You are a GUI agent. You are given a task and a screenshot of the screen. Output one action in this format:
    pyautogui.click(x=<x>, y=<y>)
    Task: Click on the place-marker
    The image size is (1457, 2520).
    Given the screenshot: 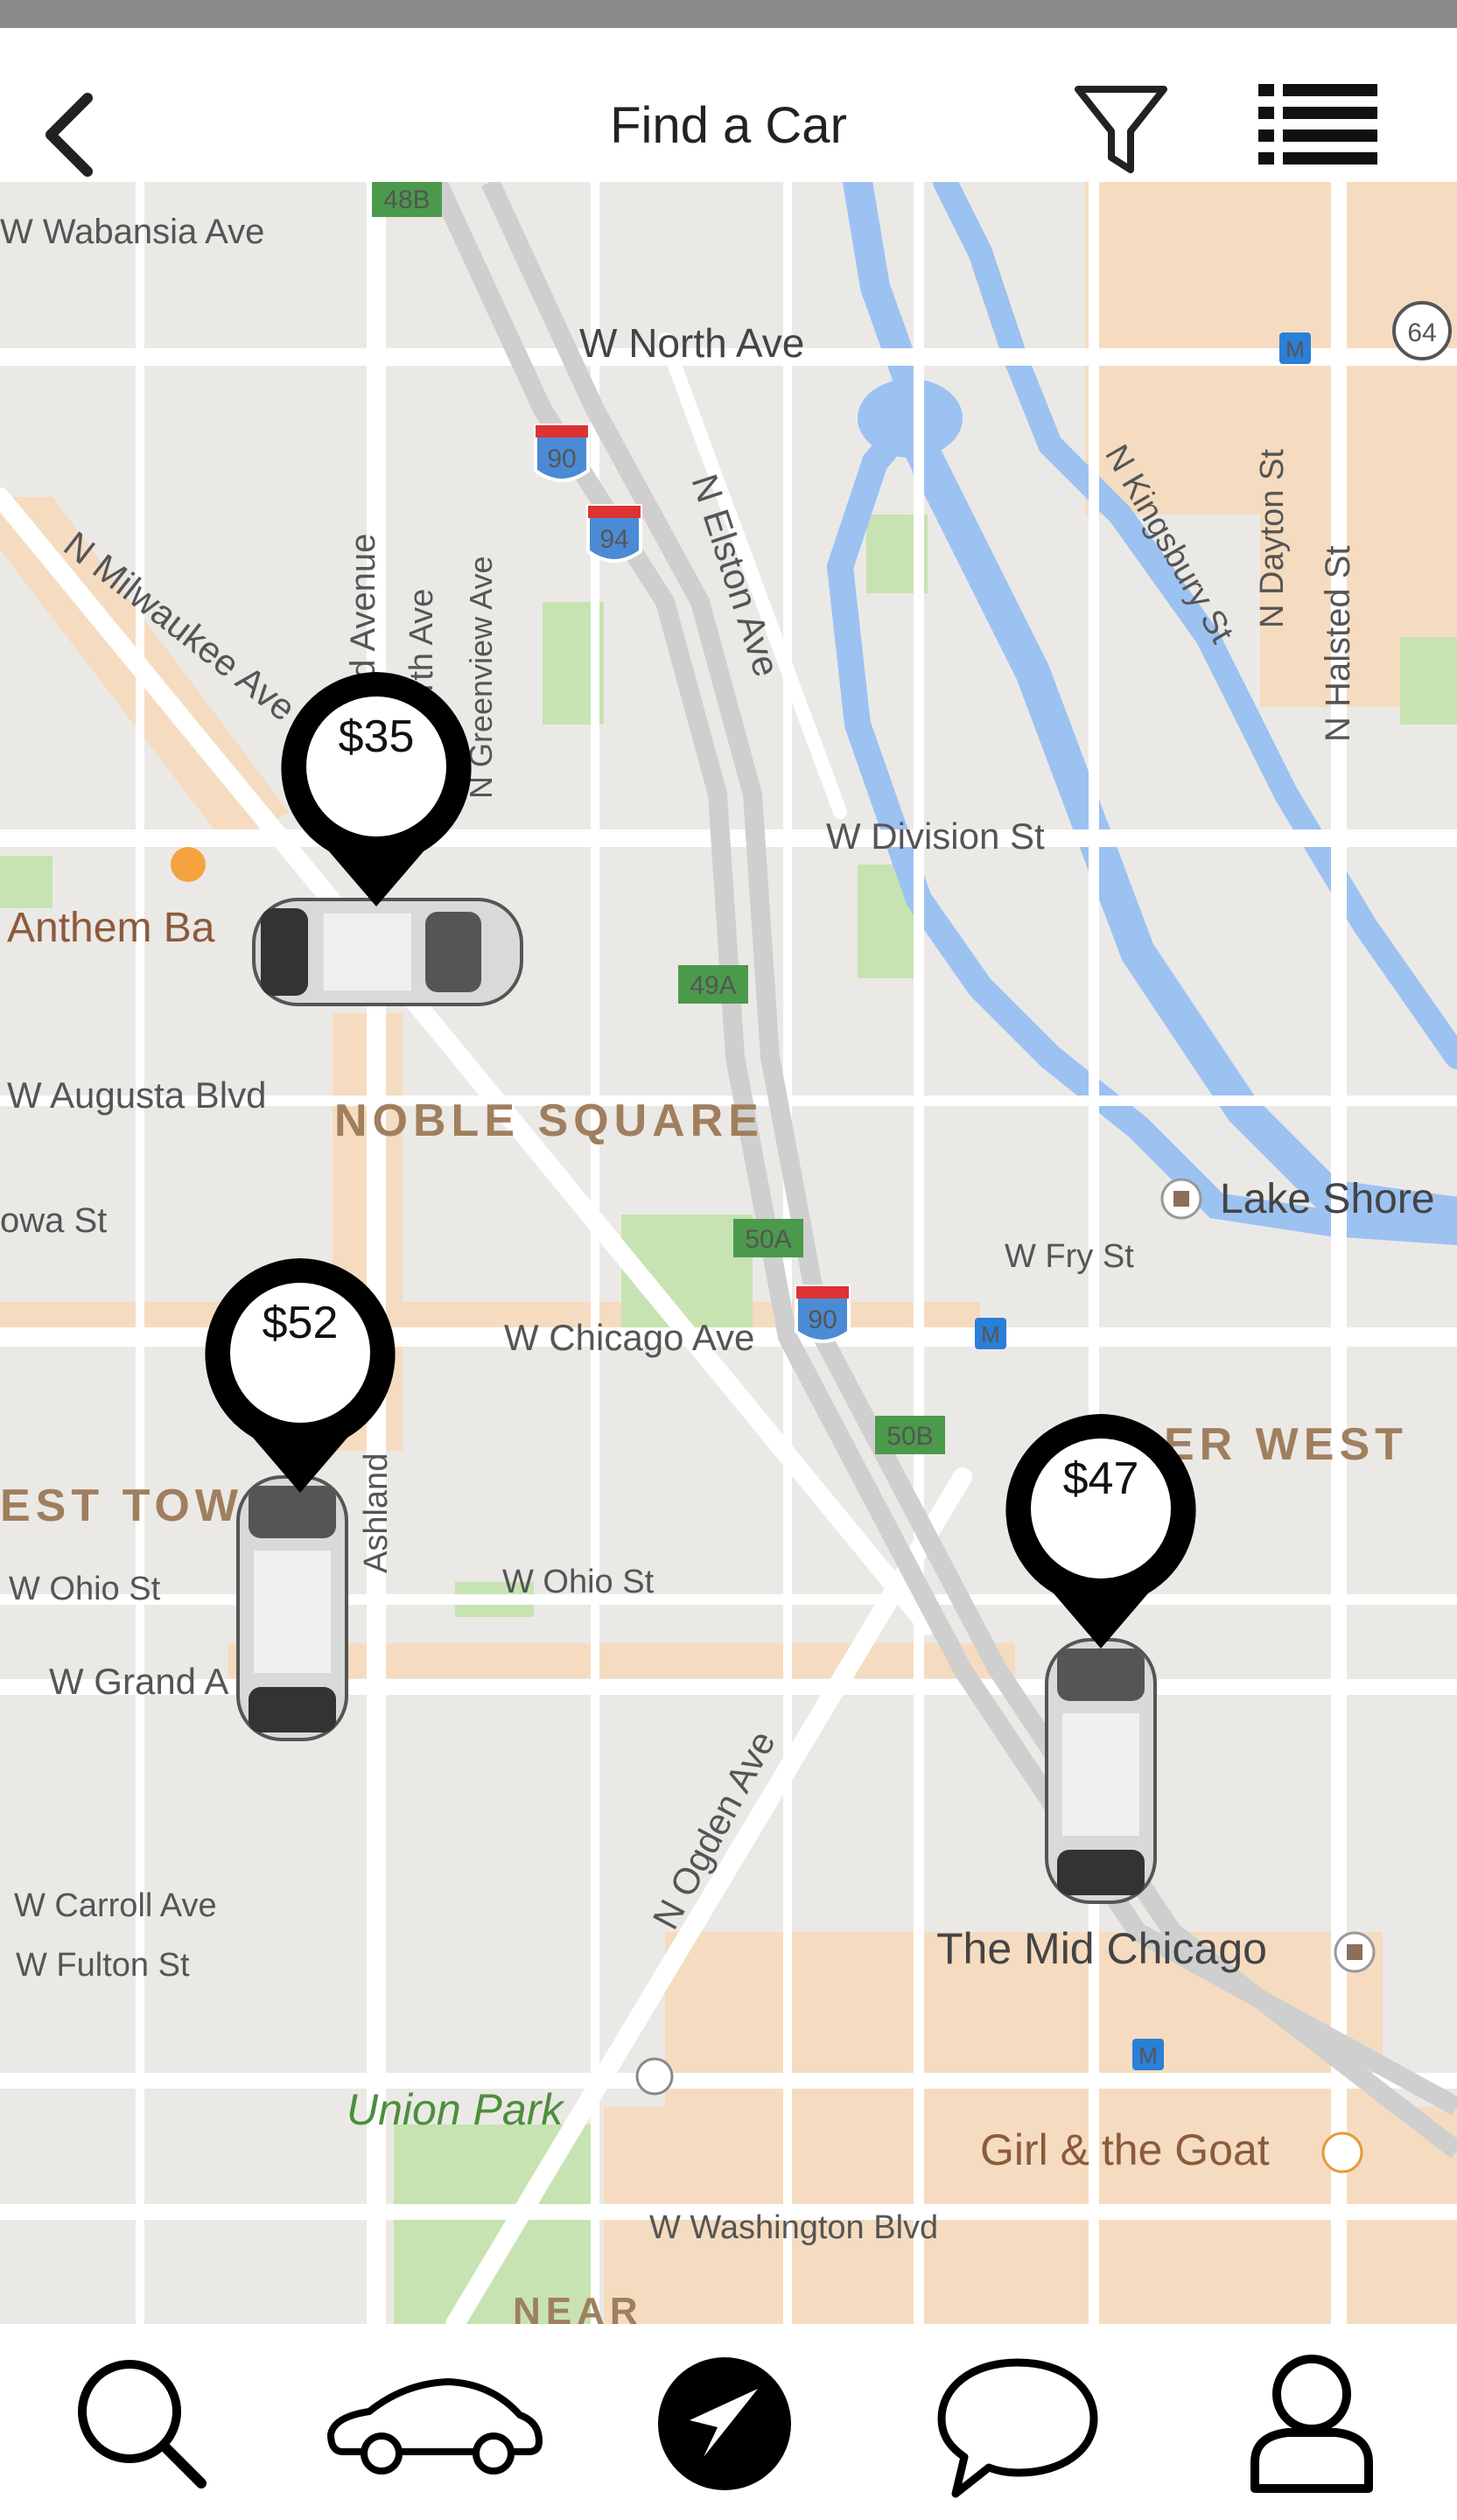 What is the action you would take?
    pyautogui.click(x=655, y=2076)
    